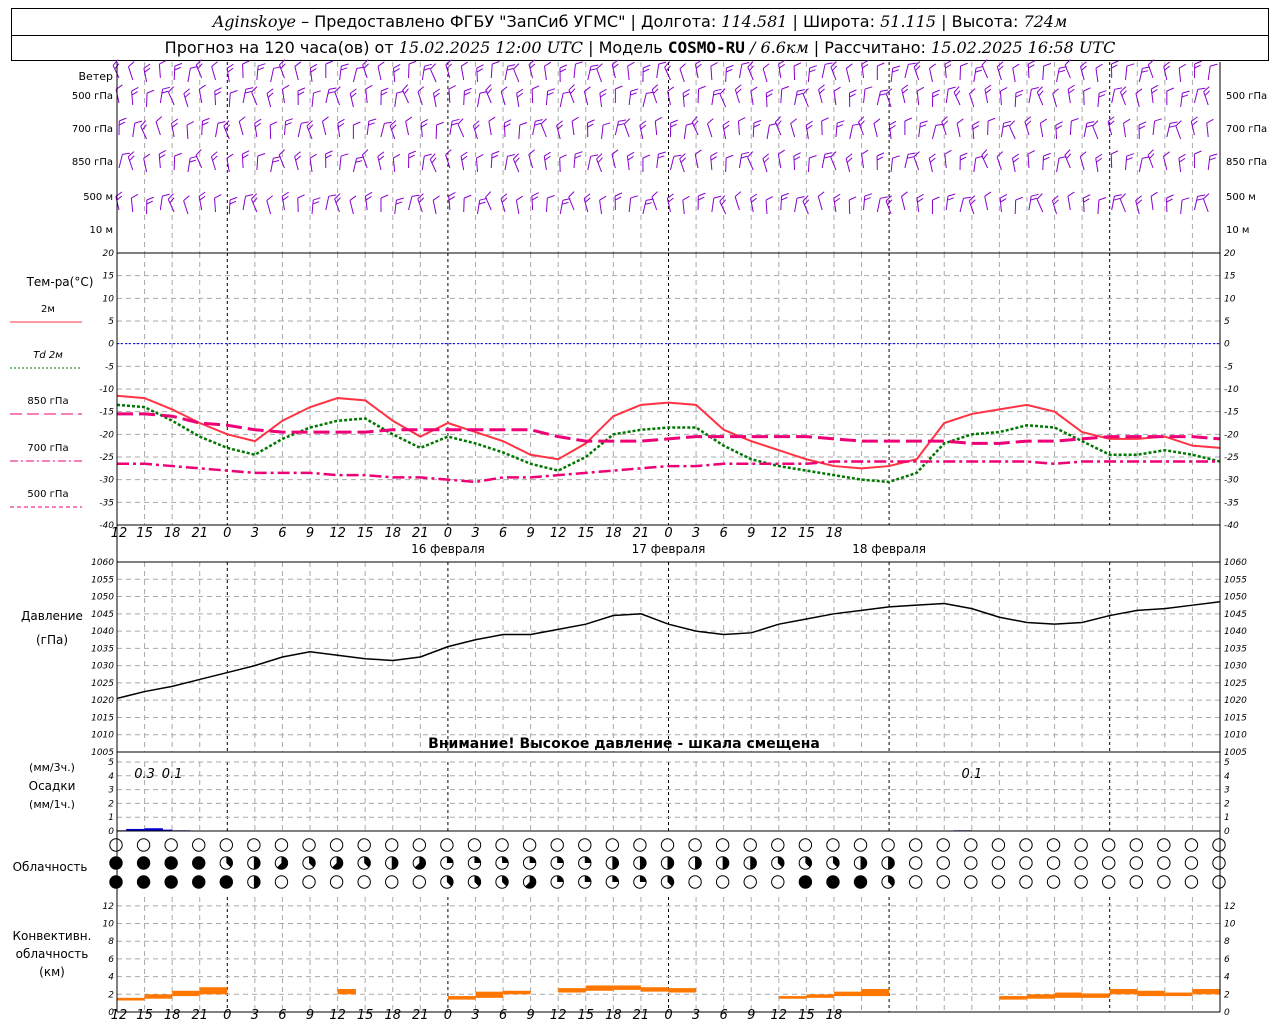 The height and width of the screenshot is (1024, 1280). Describe the element at coordinates (116, 845) in the screenshot. I see `cloud-symbol-outline` at that location.